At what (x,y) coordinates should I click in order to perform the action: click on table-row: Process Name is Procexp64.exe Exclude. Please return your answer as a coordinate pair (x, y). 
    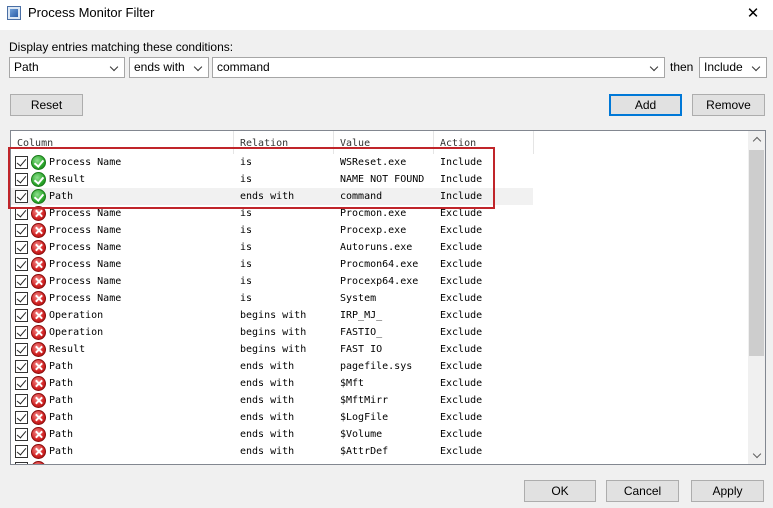
    Looking at the image, I should click on (381, 281).